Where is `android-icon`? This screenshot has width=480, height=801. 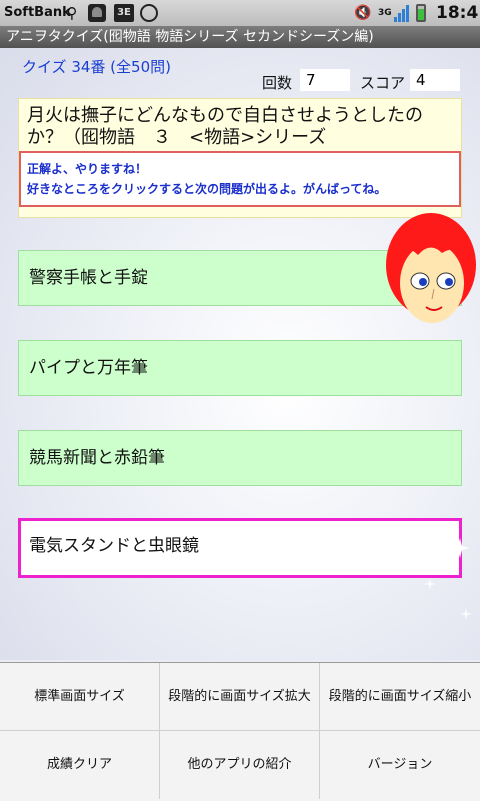 android-icon is located at coordinates (97, 13).